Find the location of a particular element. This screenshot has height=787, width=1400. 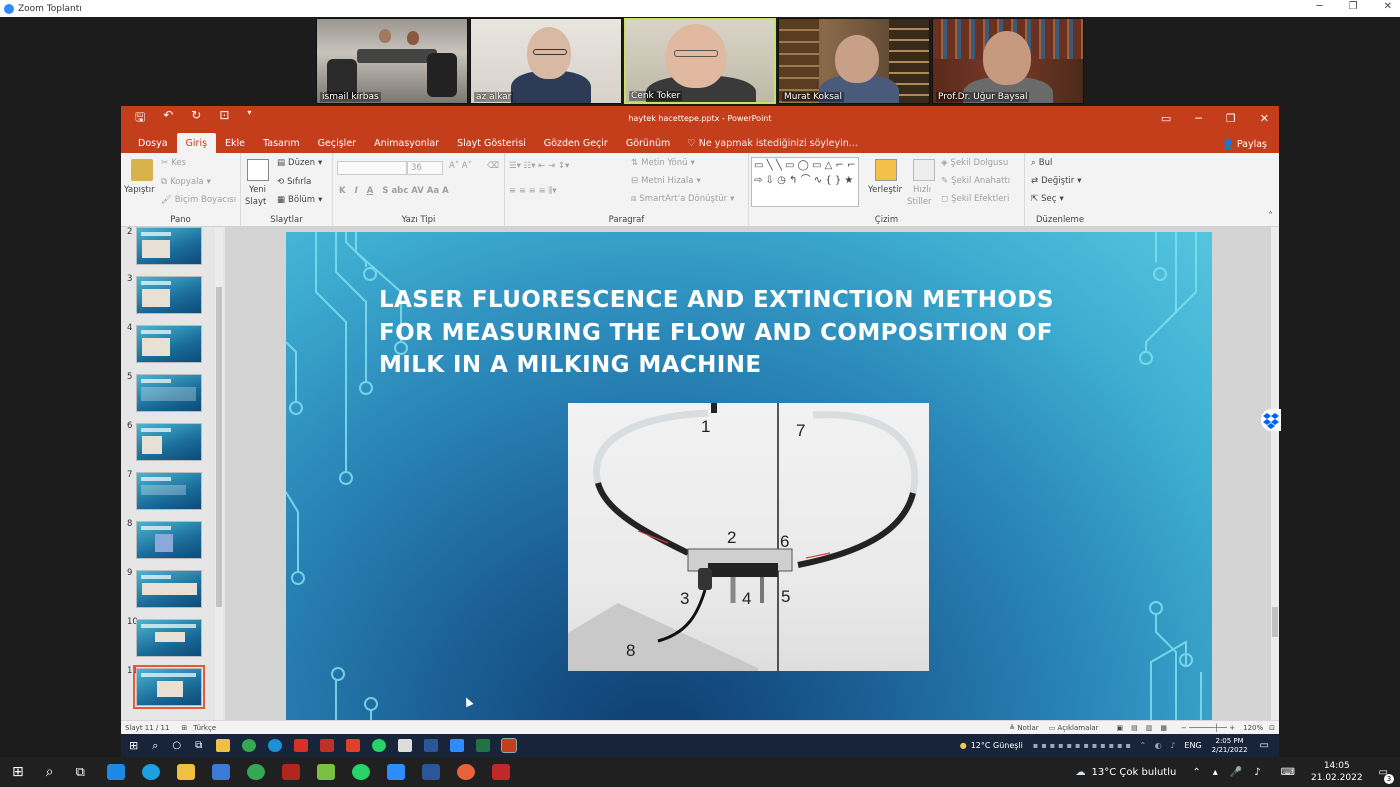

excel-icon is located at coordinates (483, 745).